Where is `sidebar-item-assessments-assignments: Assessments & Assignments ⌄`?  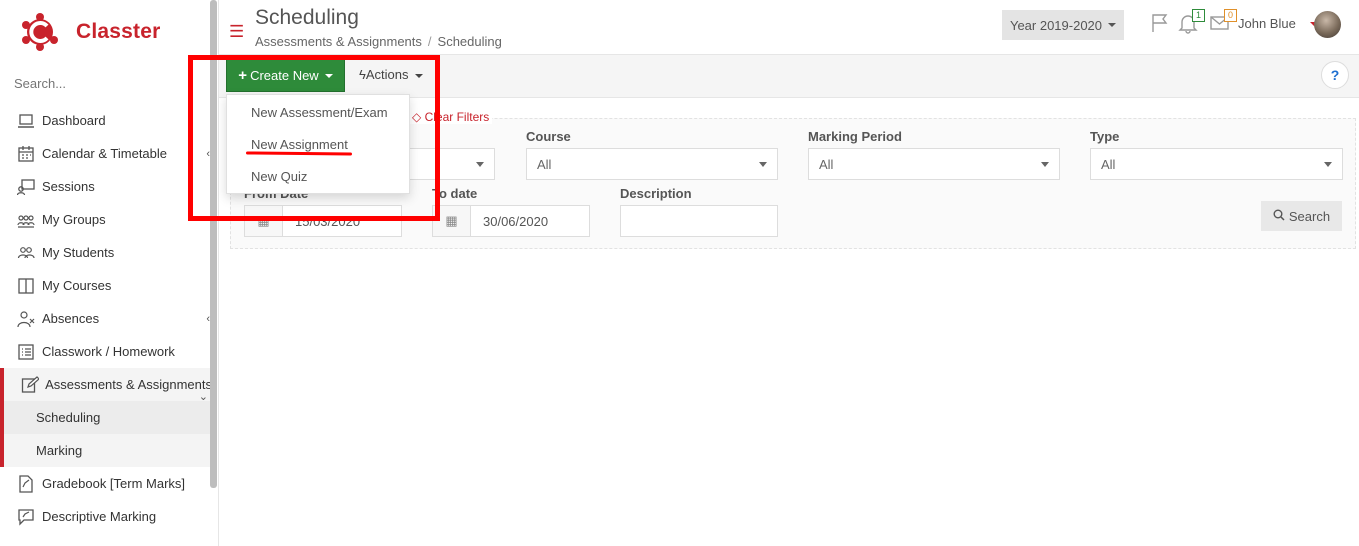
sidebar-item-assessments-assignments: Assessments & Assignments ⌄ is located at coordinates (106, 385).